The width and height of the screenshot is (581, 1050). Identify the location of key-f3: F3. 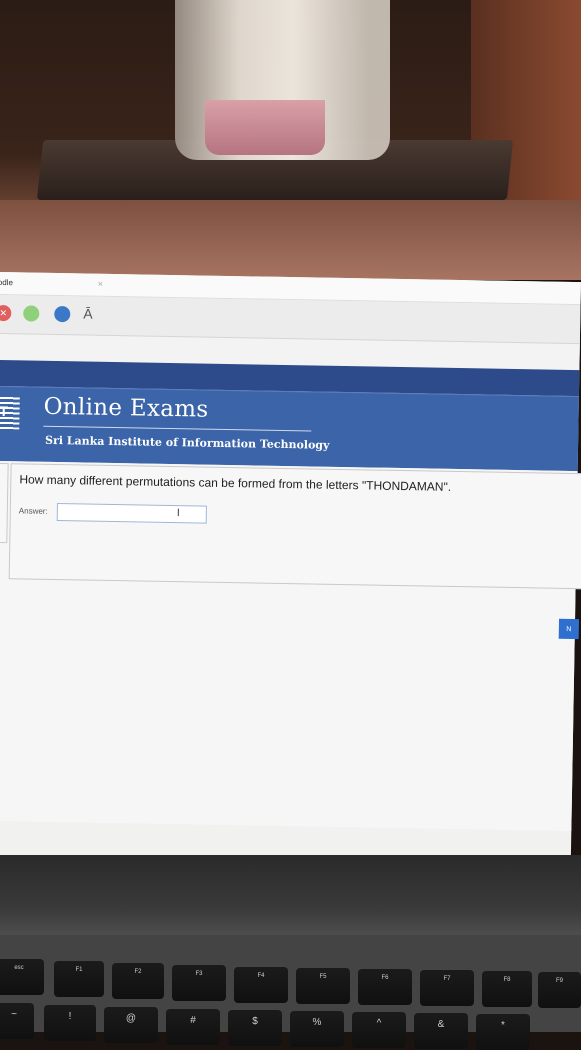
(199, 983).